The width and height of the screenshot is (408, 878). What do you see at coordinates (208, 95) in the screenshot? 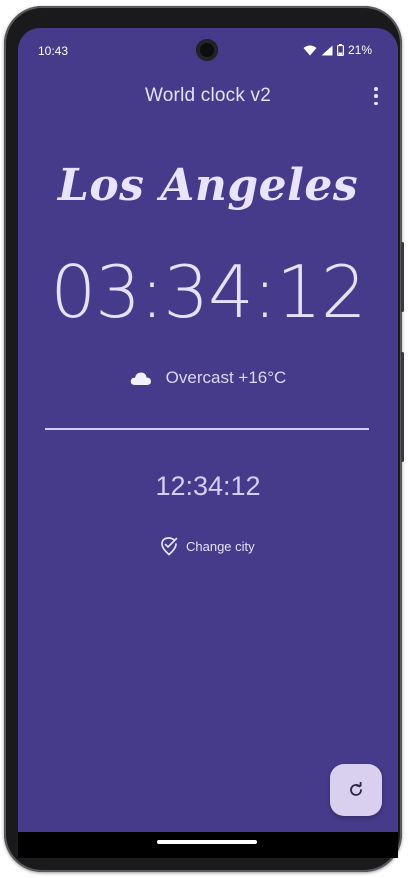
I see `app-title: World clock v2` at bounding box center [208, 95].